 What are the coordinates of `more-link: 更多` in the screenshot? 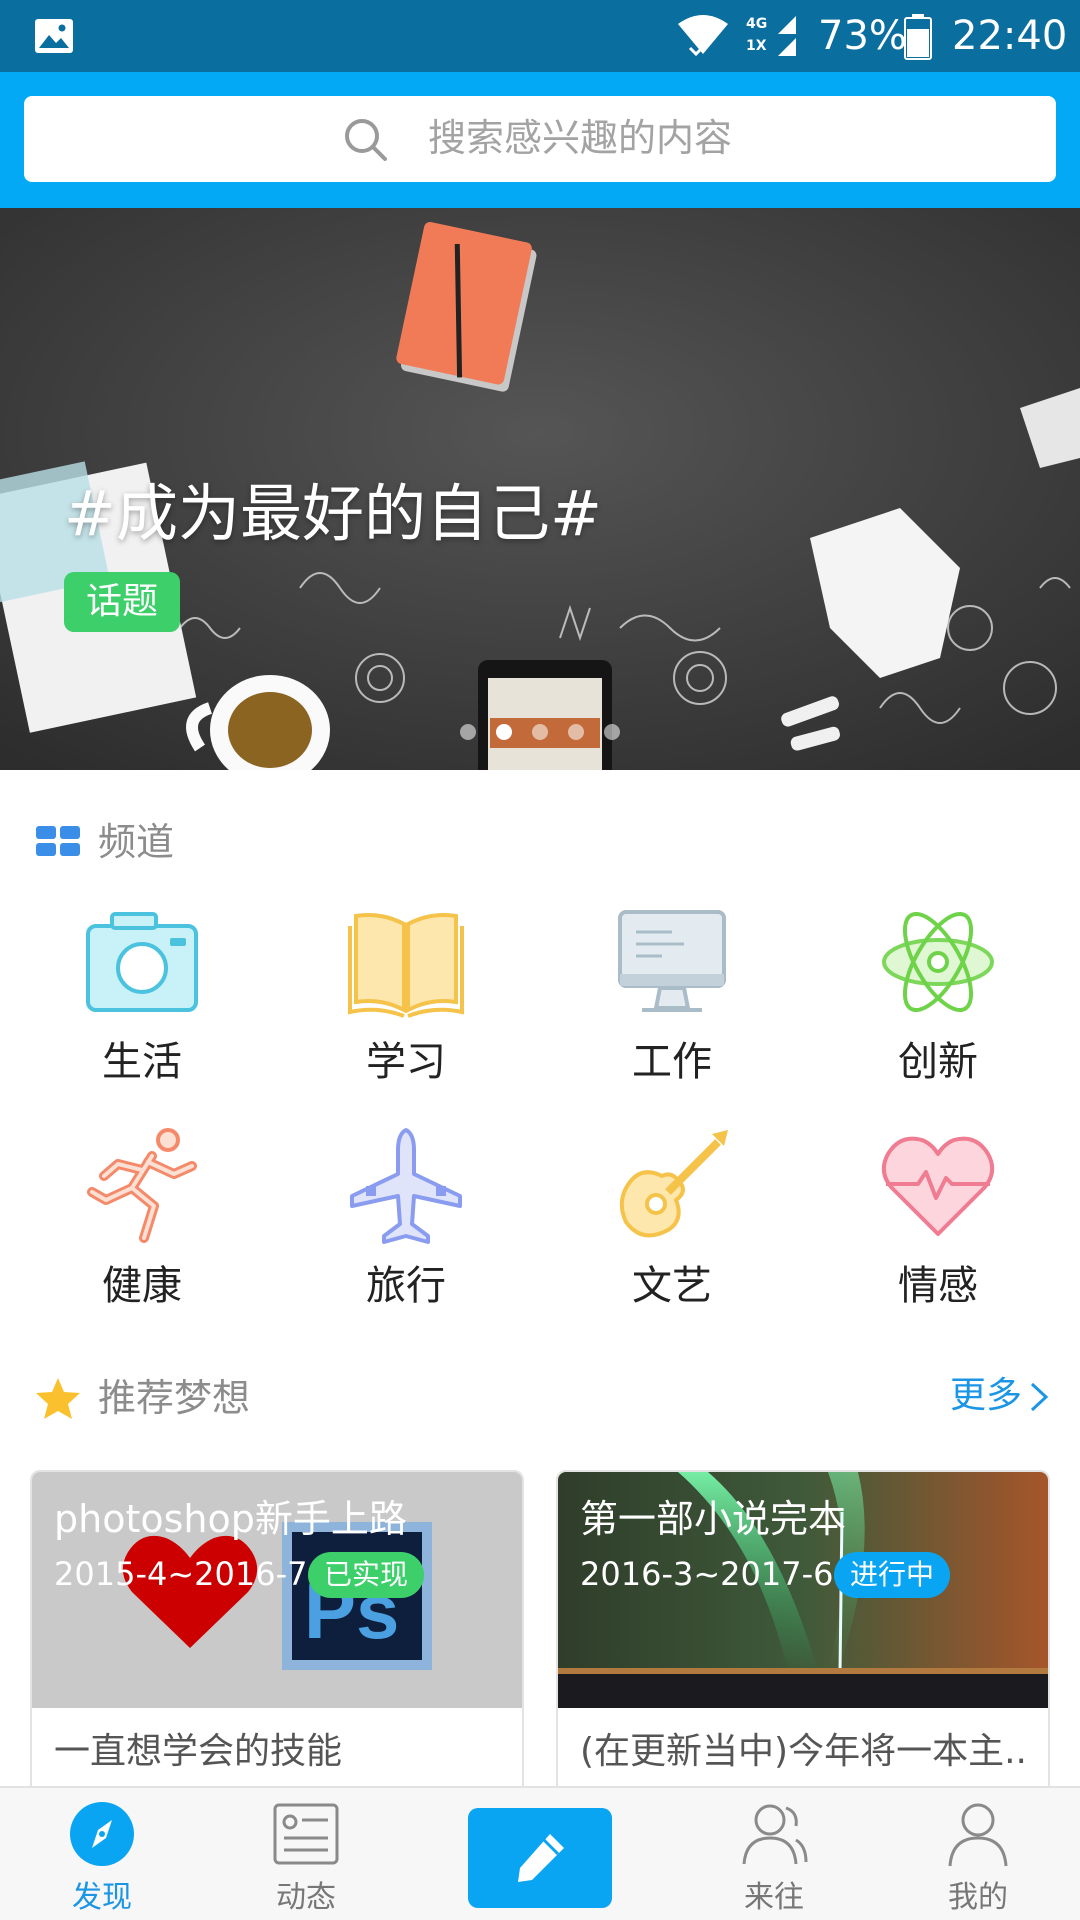 It's located at (1001, 1396).